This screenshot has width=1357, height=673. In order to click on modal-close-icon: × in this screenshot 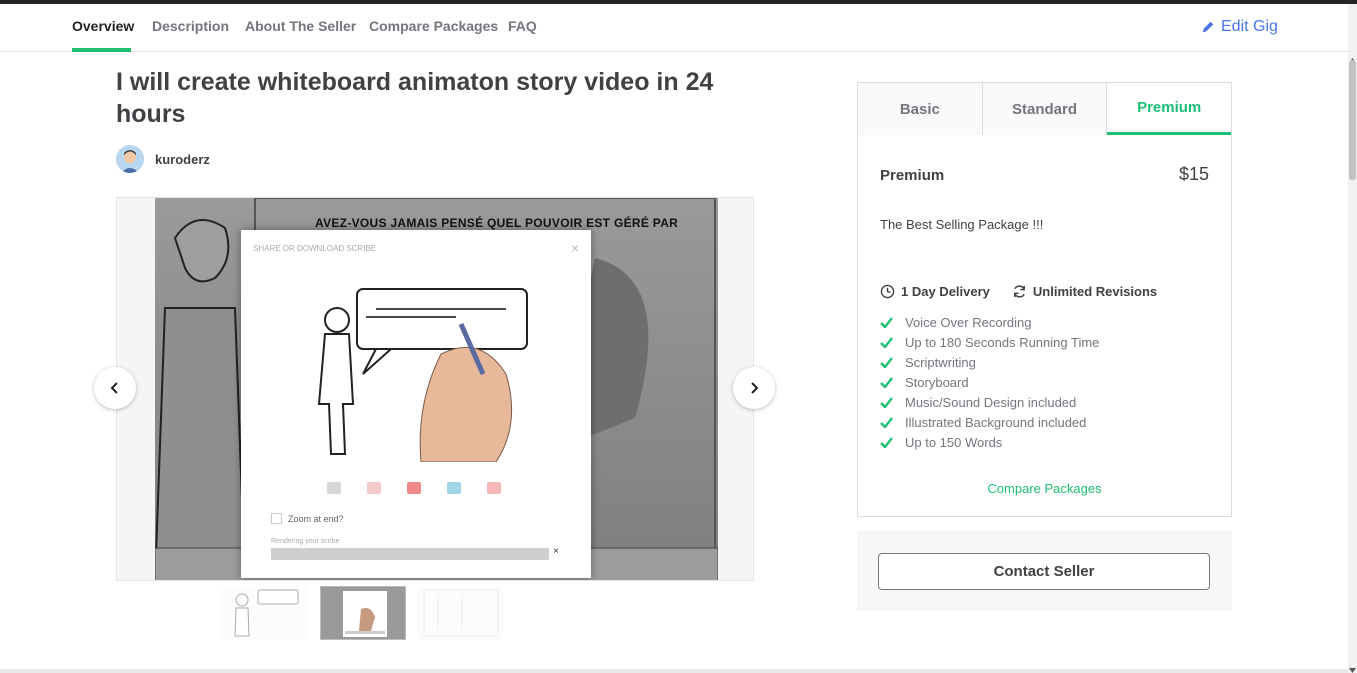, I will do `click(575, 248)`.